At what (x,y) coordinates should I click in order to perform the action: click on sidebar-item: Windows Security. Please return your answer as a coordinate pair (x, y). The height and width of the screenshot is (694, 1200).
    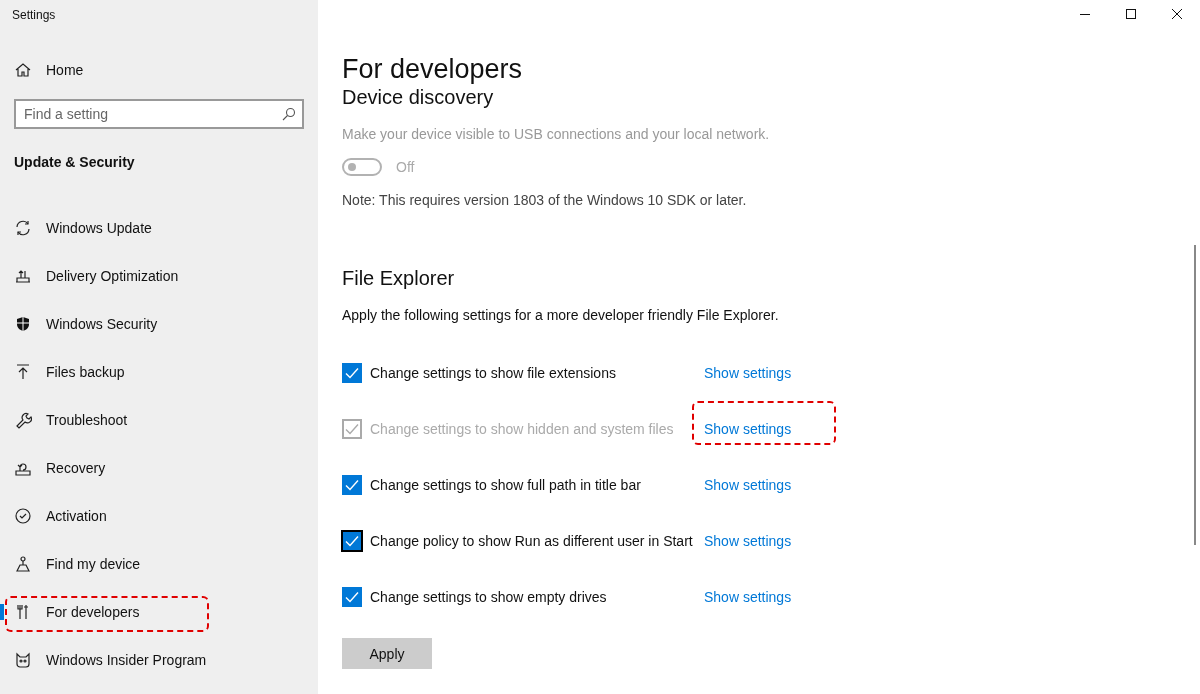
    Looking at the image, I should click on (159, 324).